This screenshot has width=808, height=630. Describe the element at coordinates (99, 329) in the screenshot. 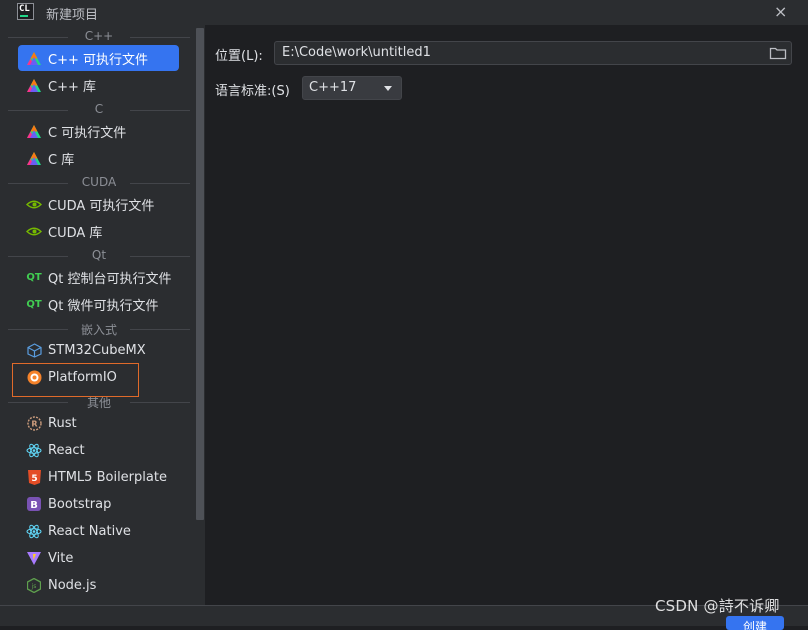

I see `group-header: 嵌入式` at that location.